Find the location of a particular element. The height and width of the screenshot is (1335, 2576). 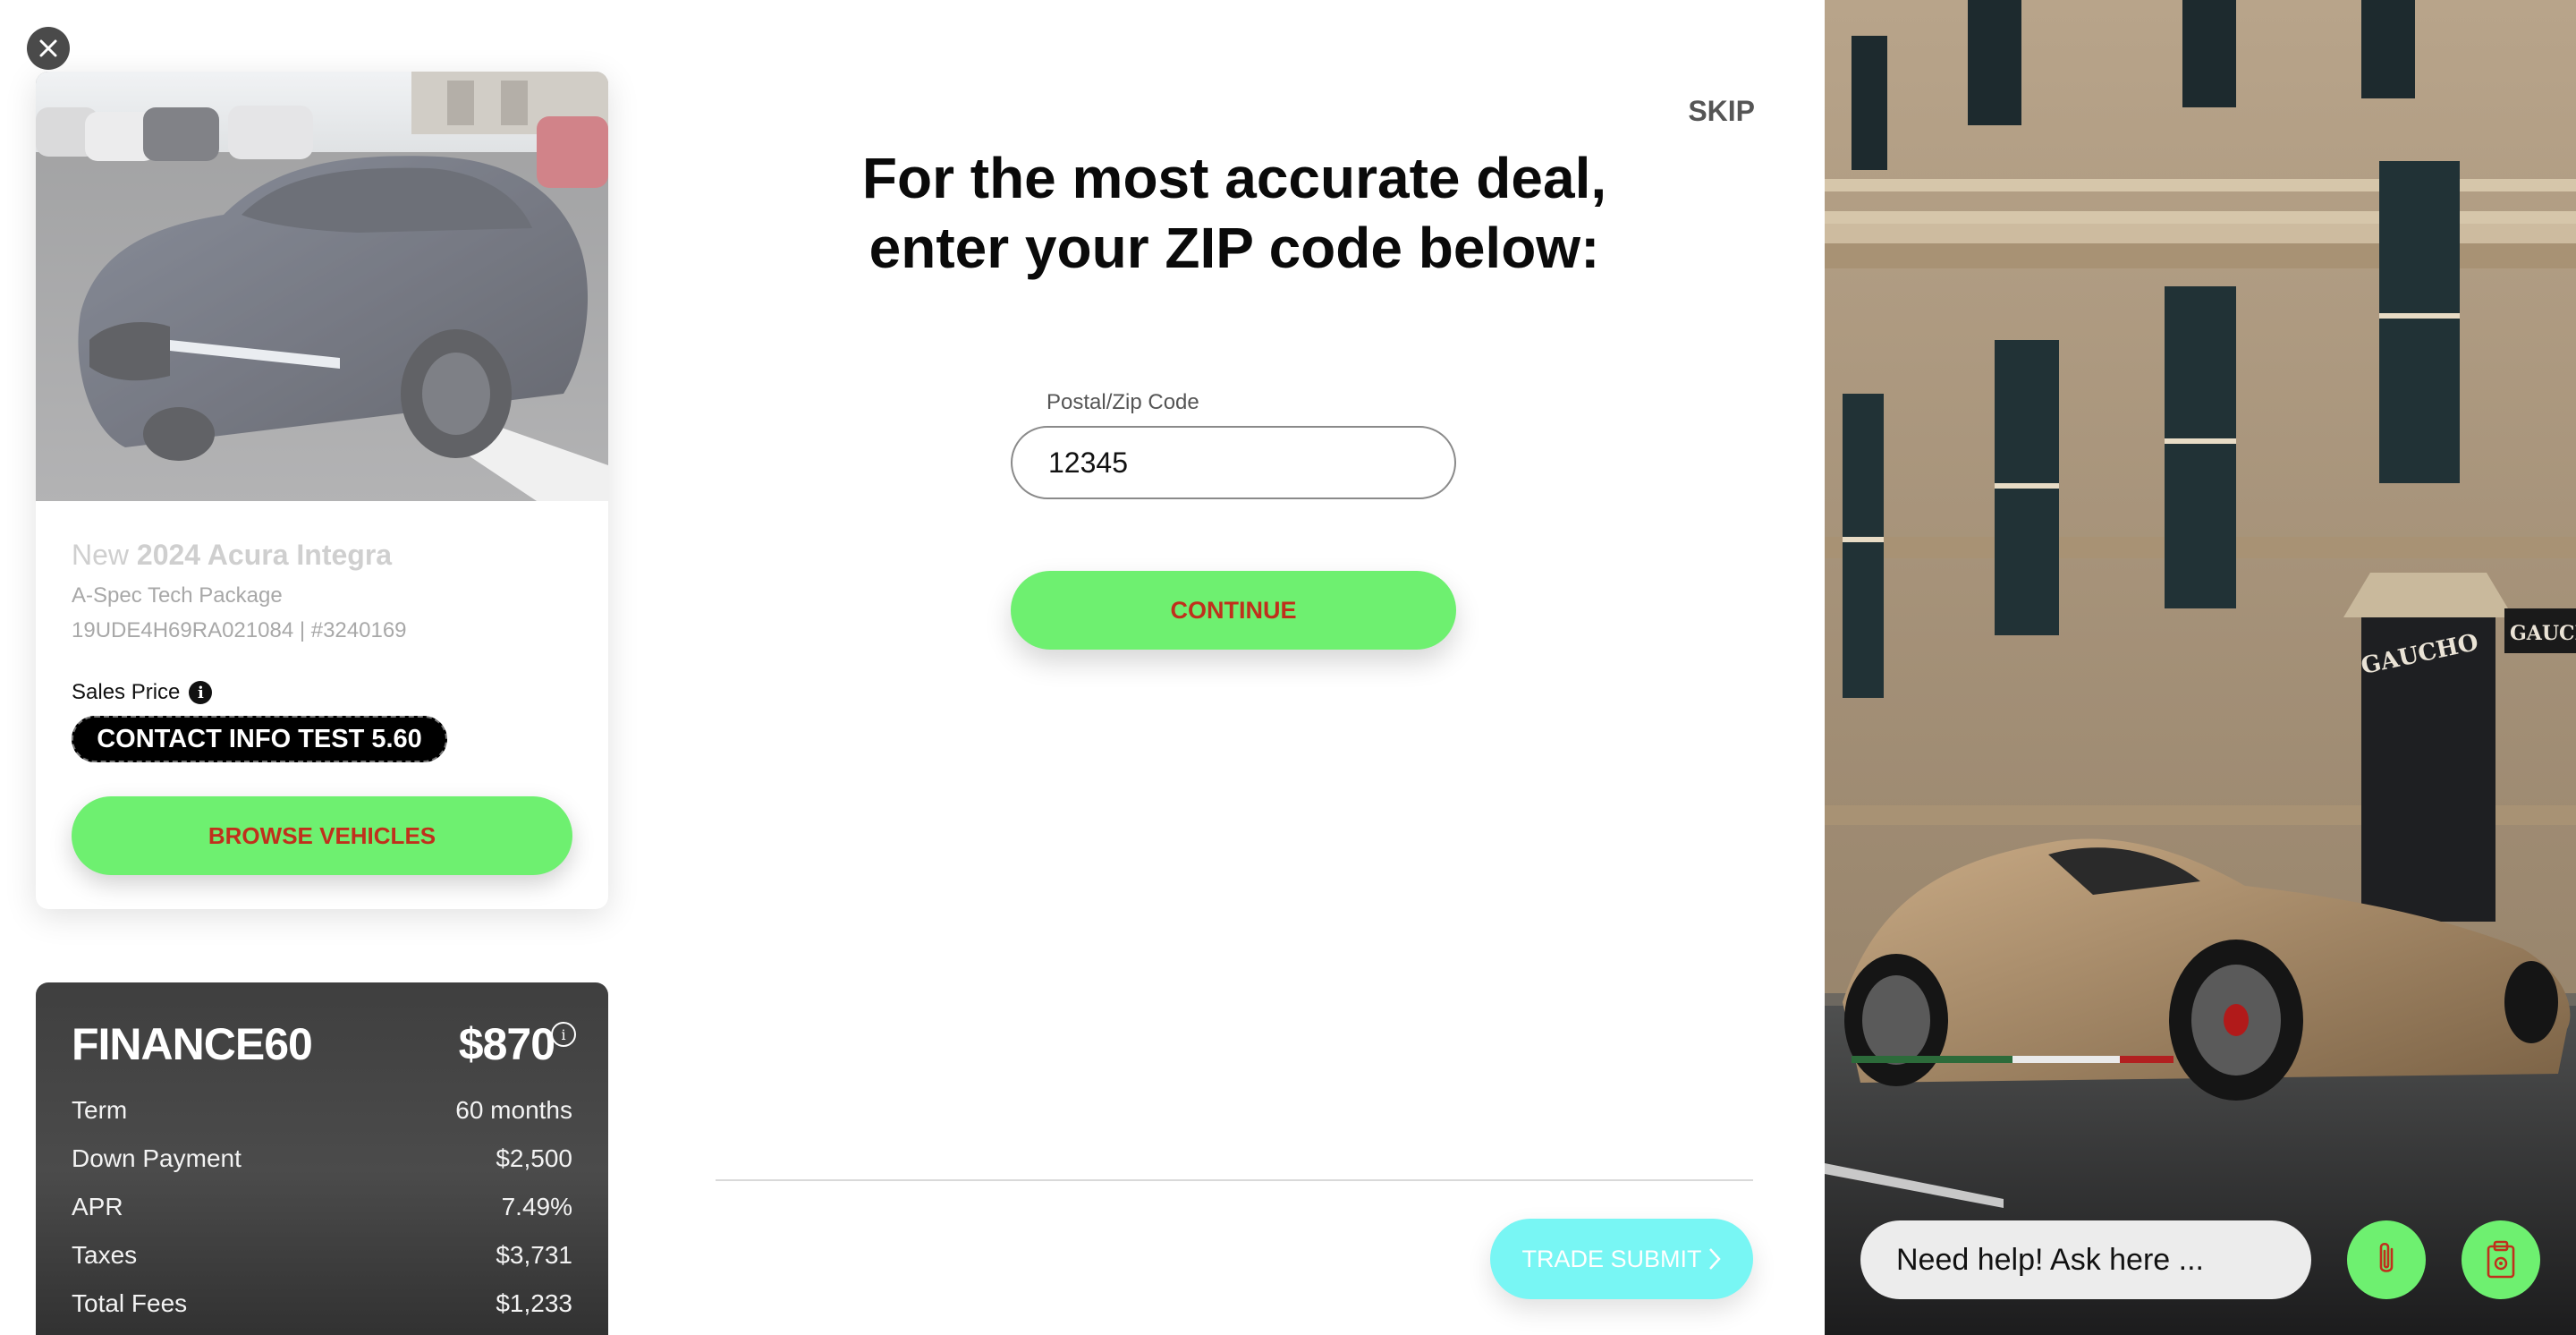

browse-vehicles-button: BROWSE VEHICLES is located at coordinates (322, 835).